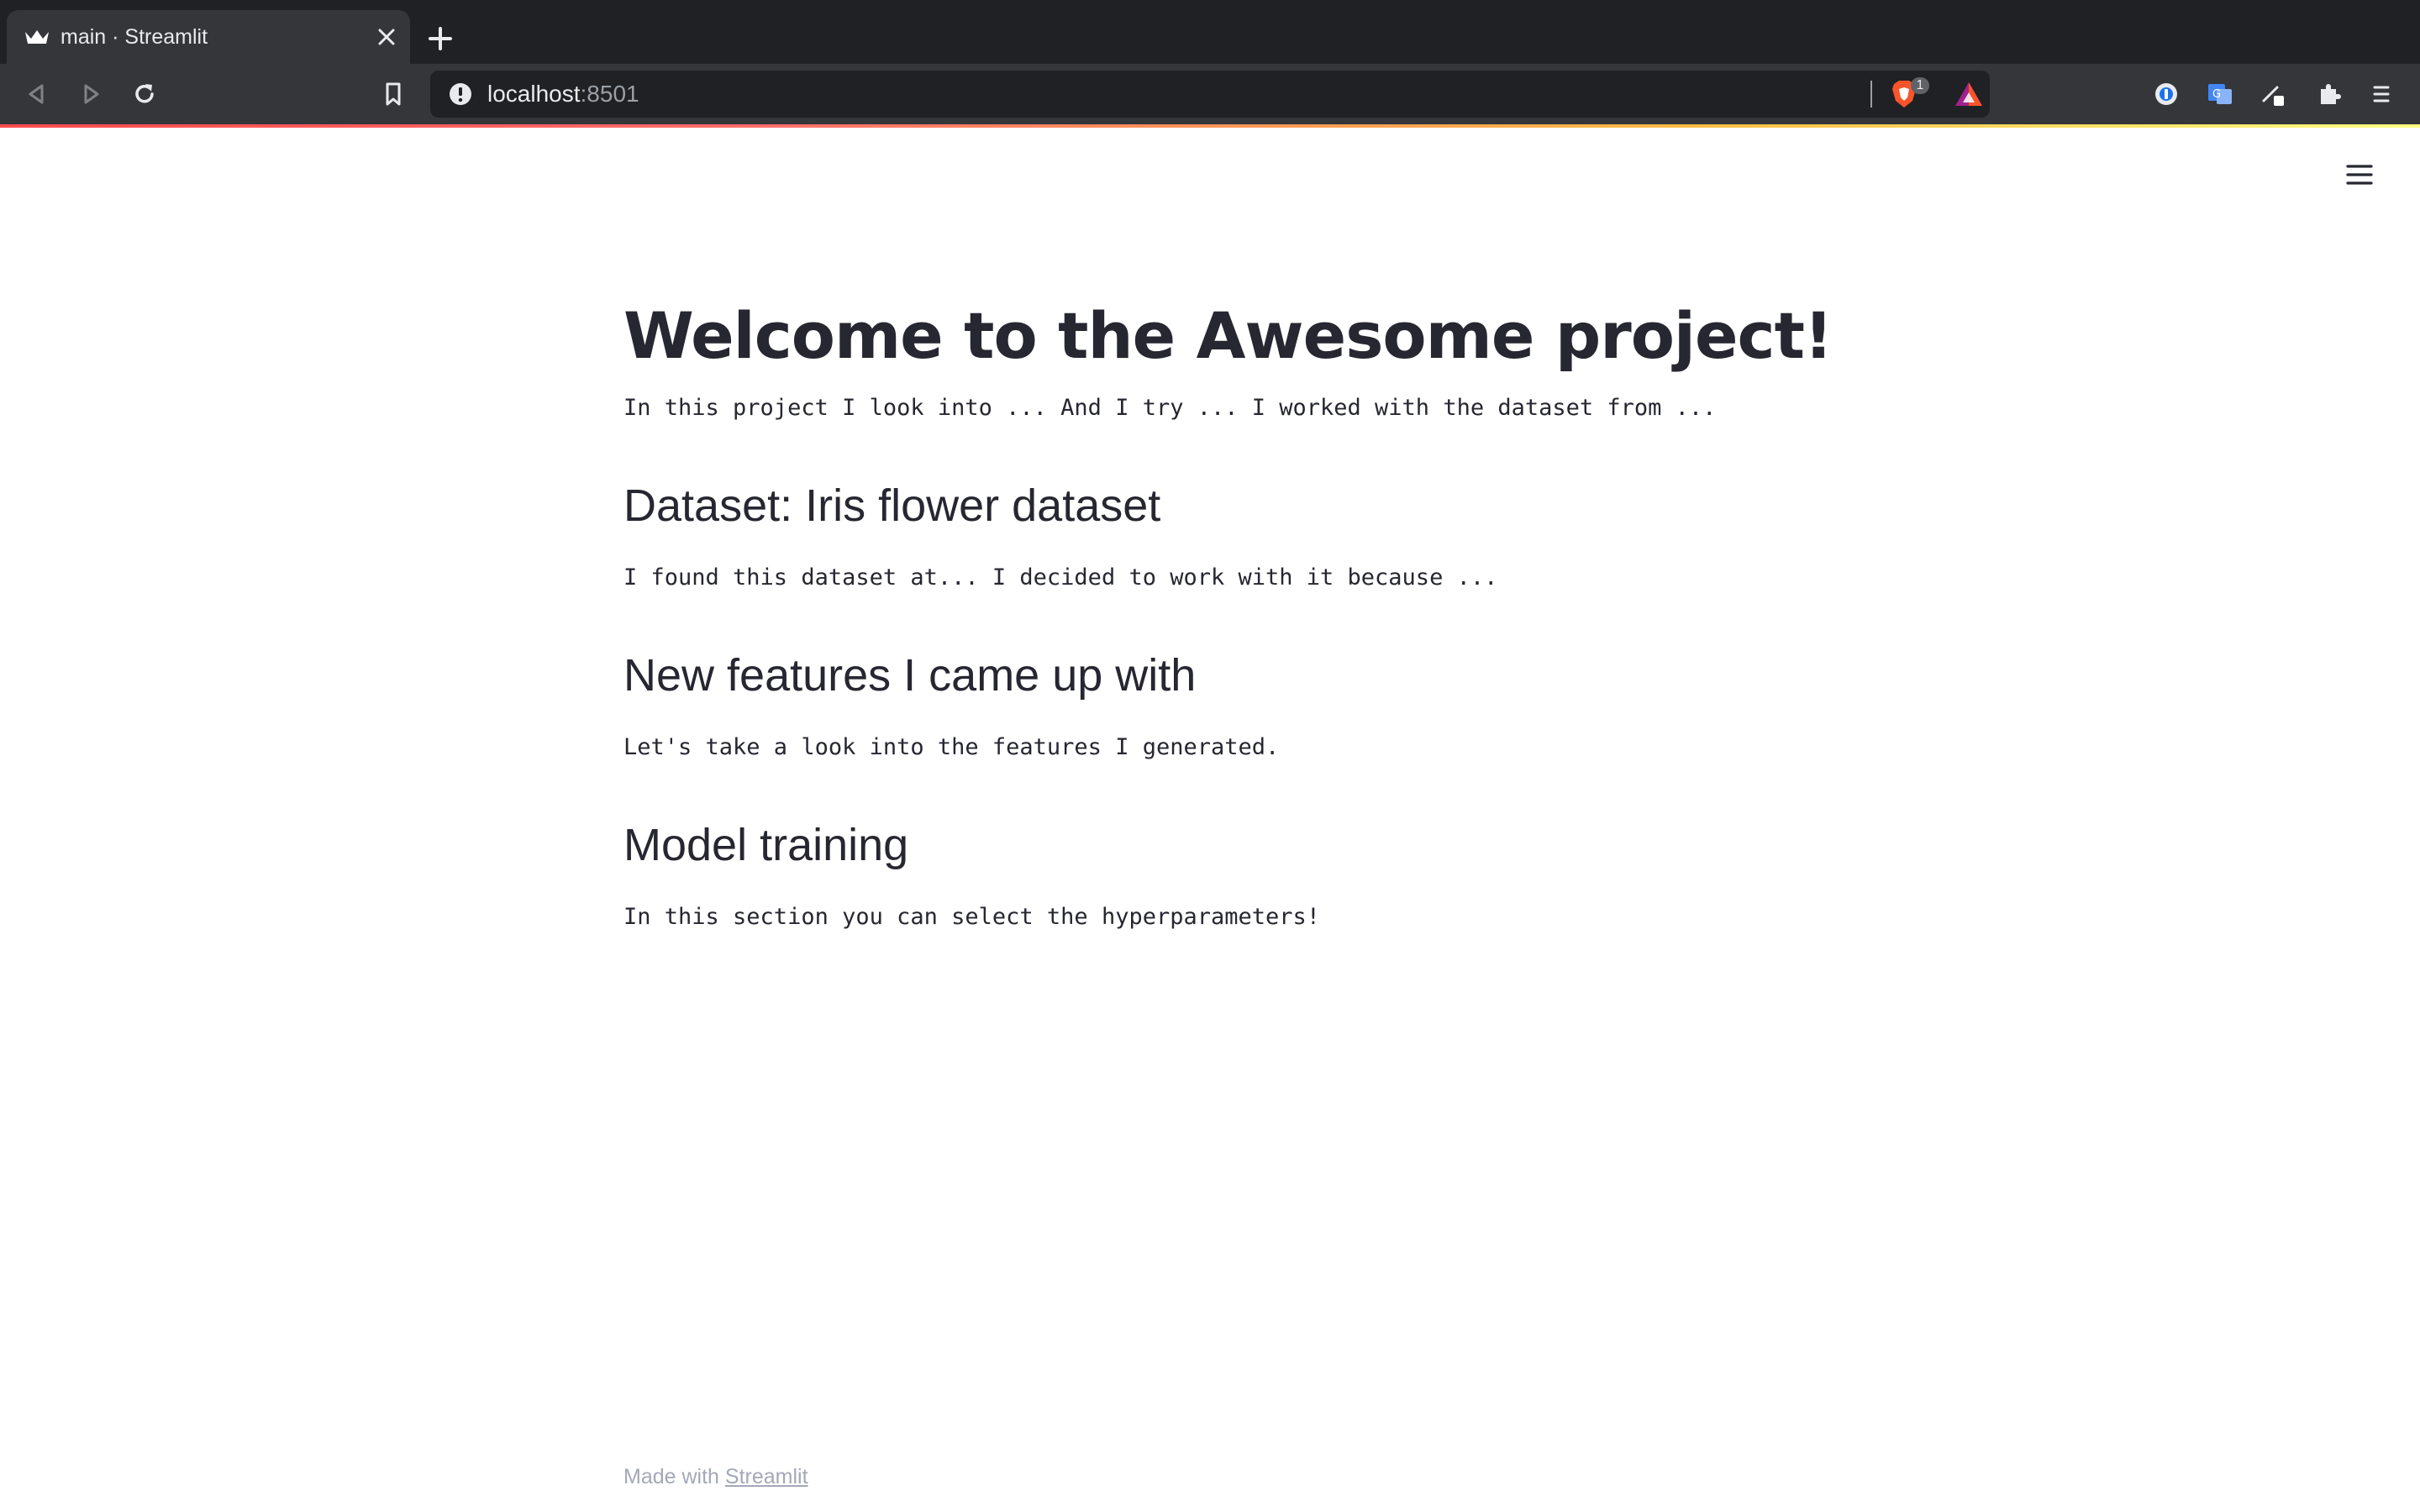 The width and height of the screenshot is (2420, 1512). What do you see at coordinates (1228, 335) in the screenshot?
I see `page-title: Welcome to the Awesome project!` at bounding box center [1228, 335].